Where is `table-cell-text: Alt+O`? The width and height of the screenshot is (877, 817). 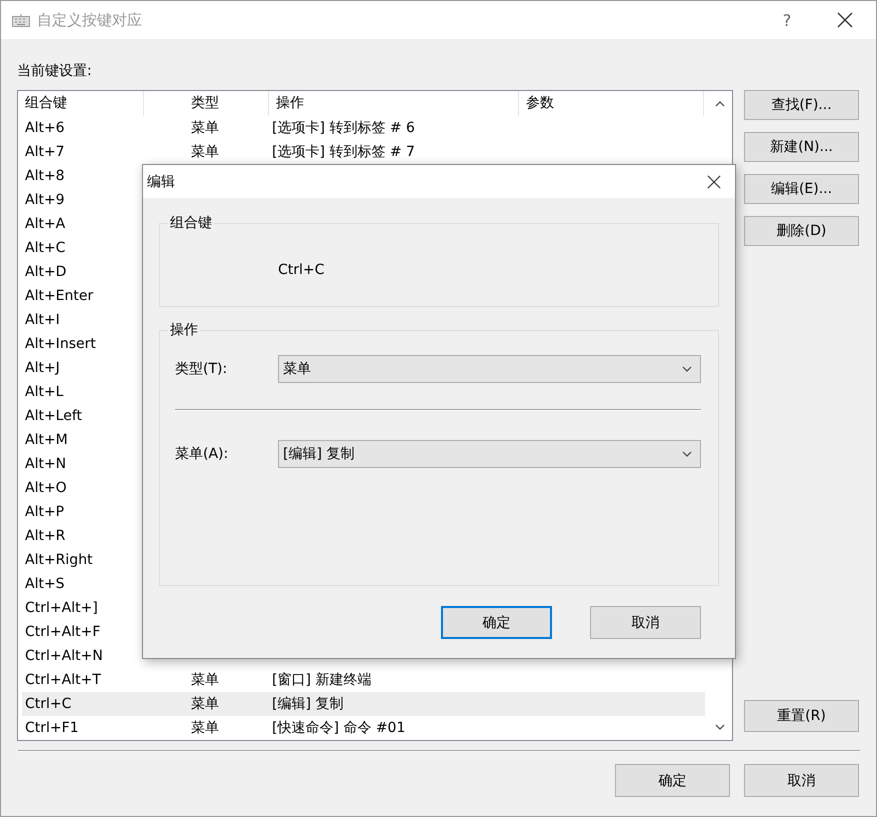 table-cell-text: Alt+O is located at coordinates (46, 488).